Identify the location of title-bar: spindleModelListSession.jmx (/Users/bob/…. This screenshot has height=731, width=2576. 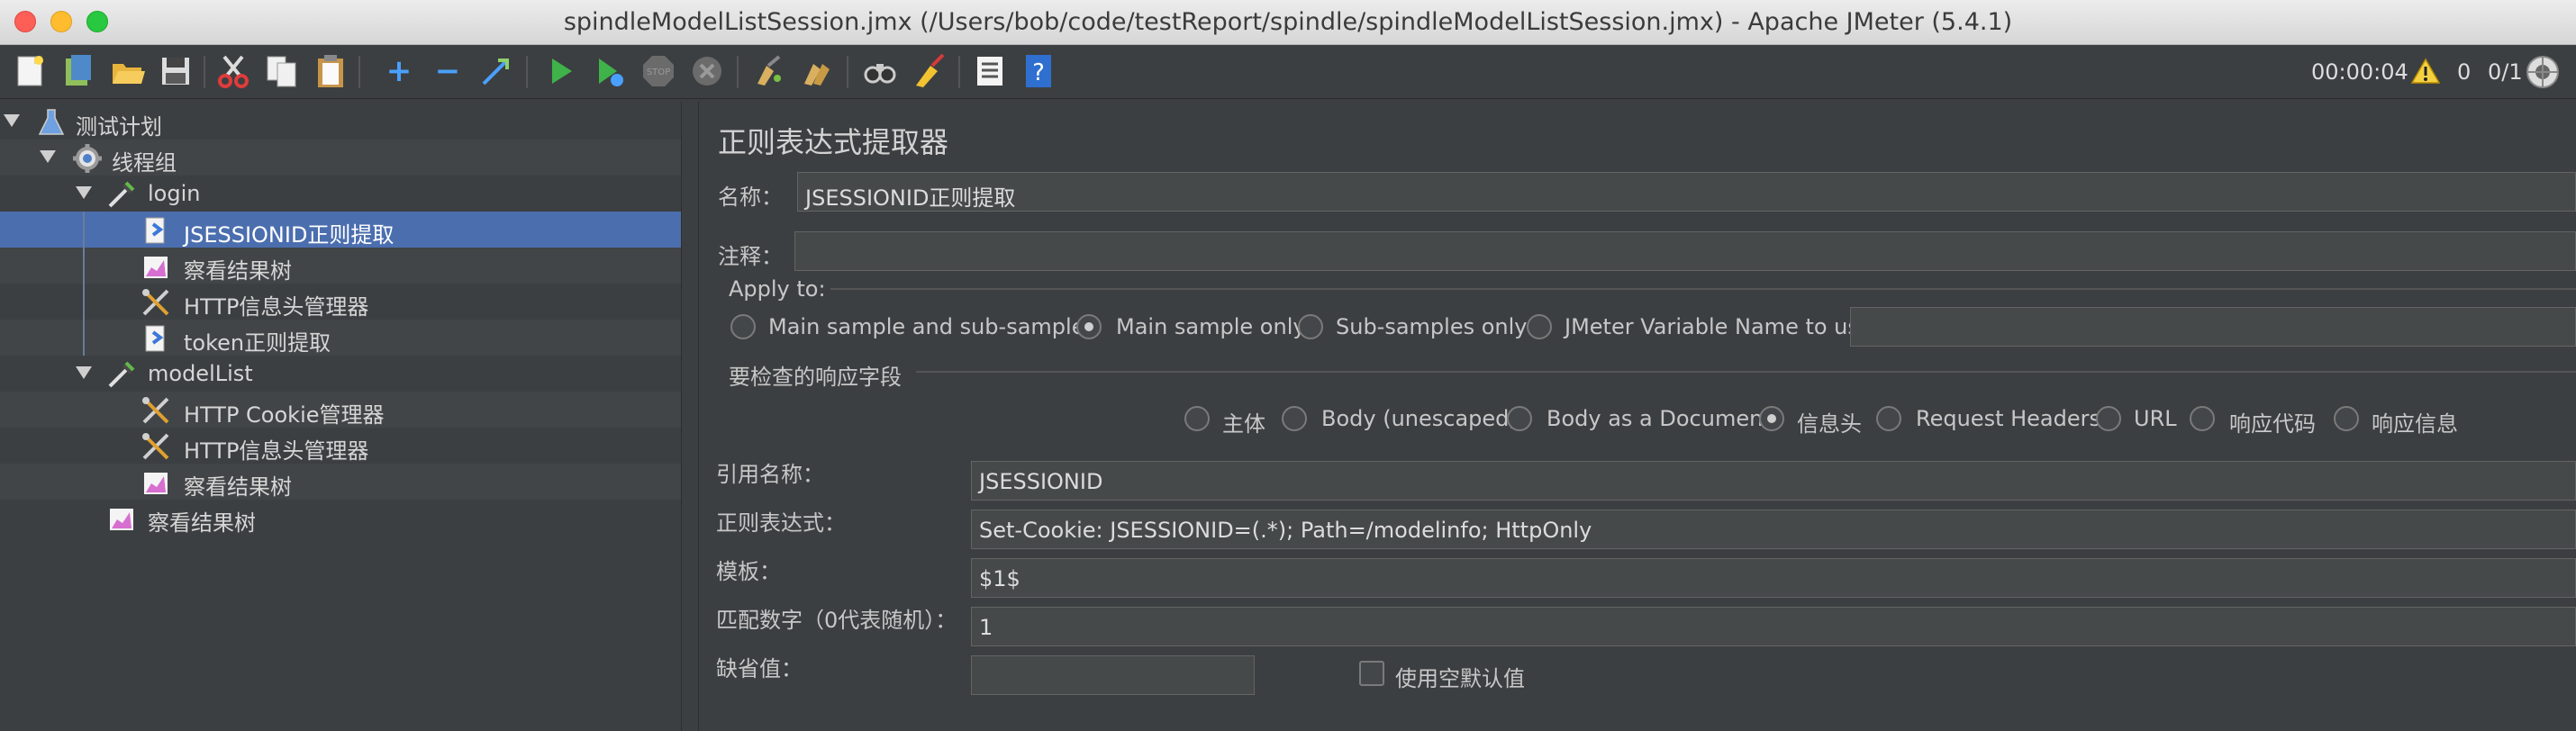
(1288, 22).